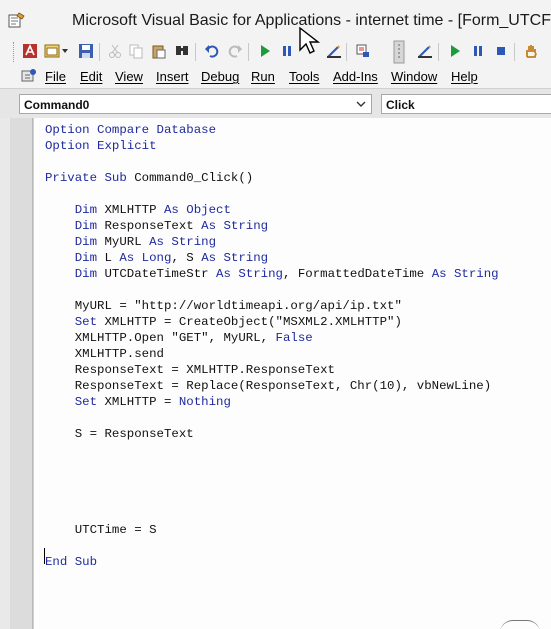 This screenshot has width=551, height=629. What do you see at coordinates (71, 562) in the screenshot?
I see `code-keyword: End Sub` at bounding box center [71, 562].